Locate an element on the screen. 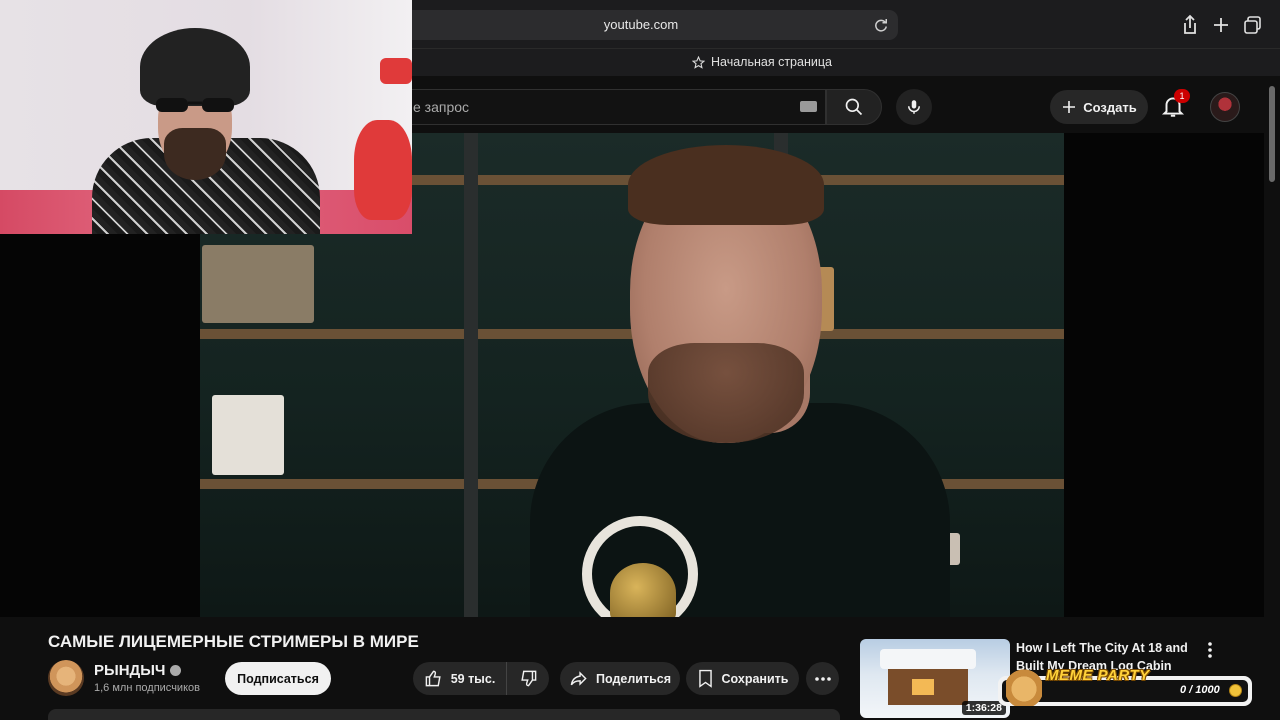  plus-icon is located at coordinates (1069, 107).